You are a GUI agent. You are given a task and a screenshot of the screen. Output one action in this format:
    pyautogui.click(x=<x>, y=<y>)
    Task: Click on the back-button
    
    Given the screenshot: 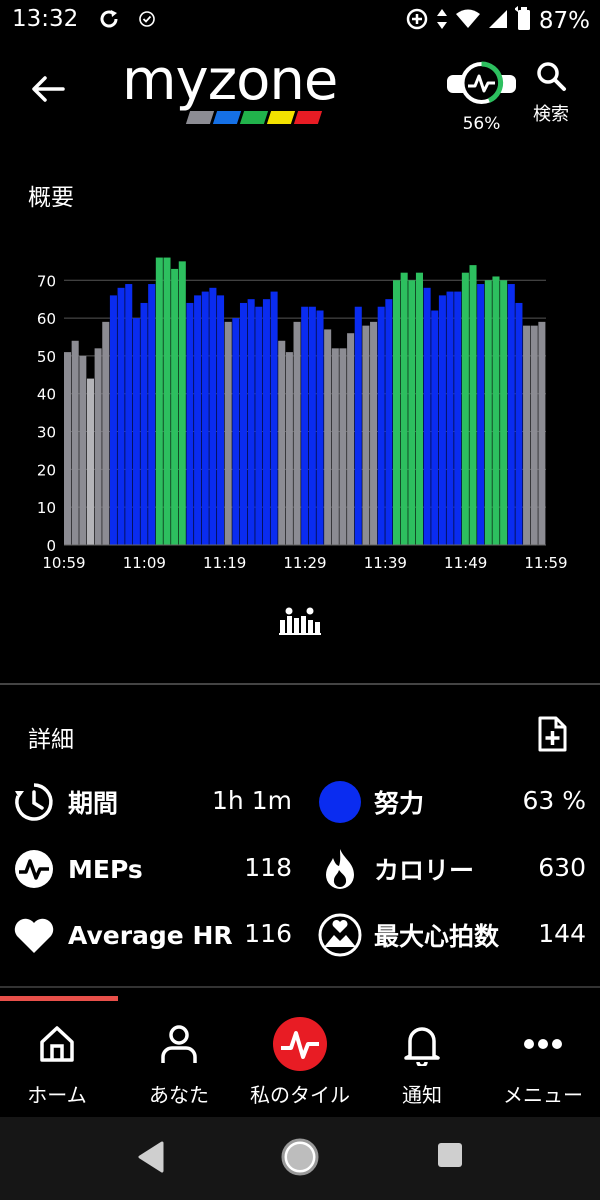 What is the action you would take?
    pyautogui.click(x=48, y=91)
    